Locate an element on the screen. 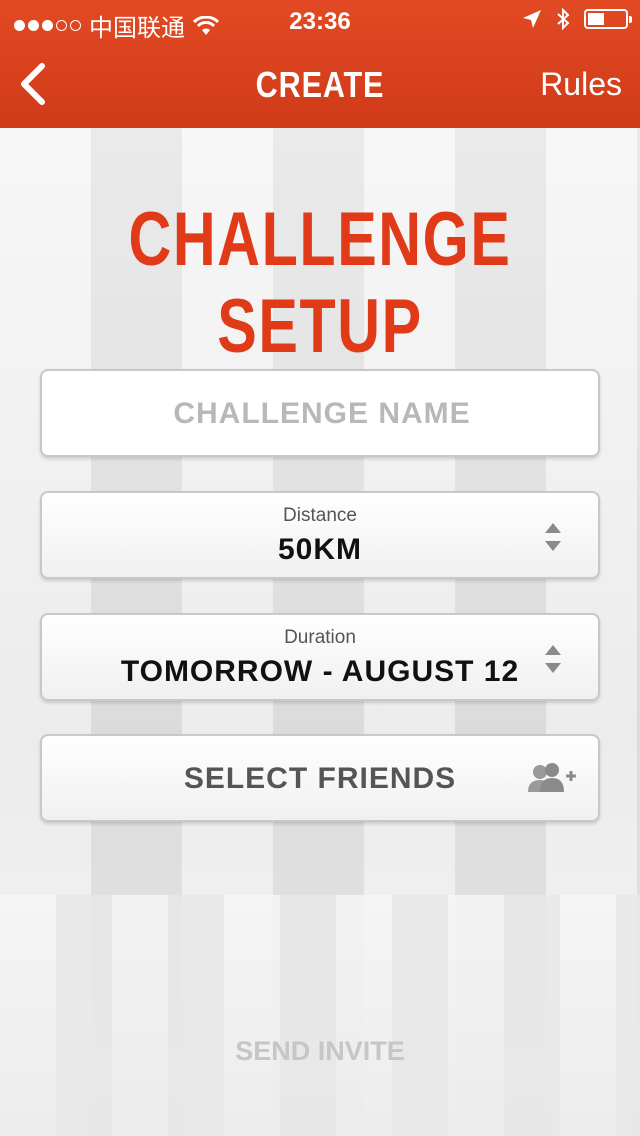 The width and height of the screenshot is (640, 1136). send-invite-button: SEND INVITE is located at coordinates (320, 1051).